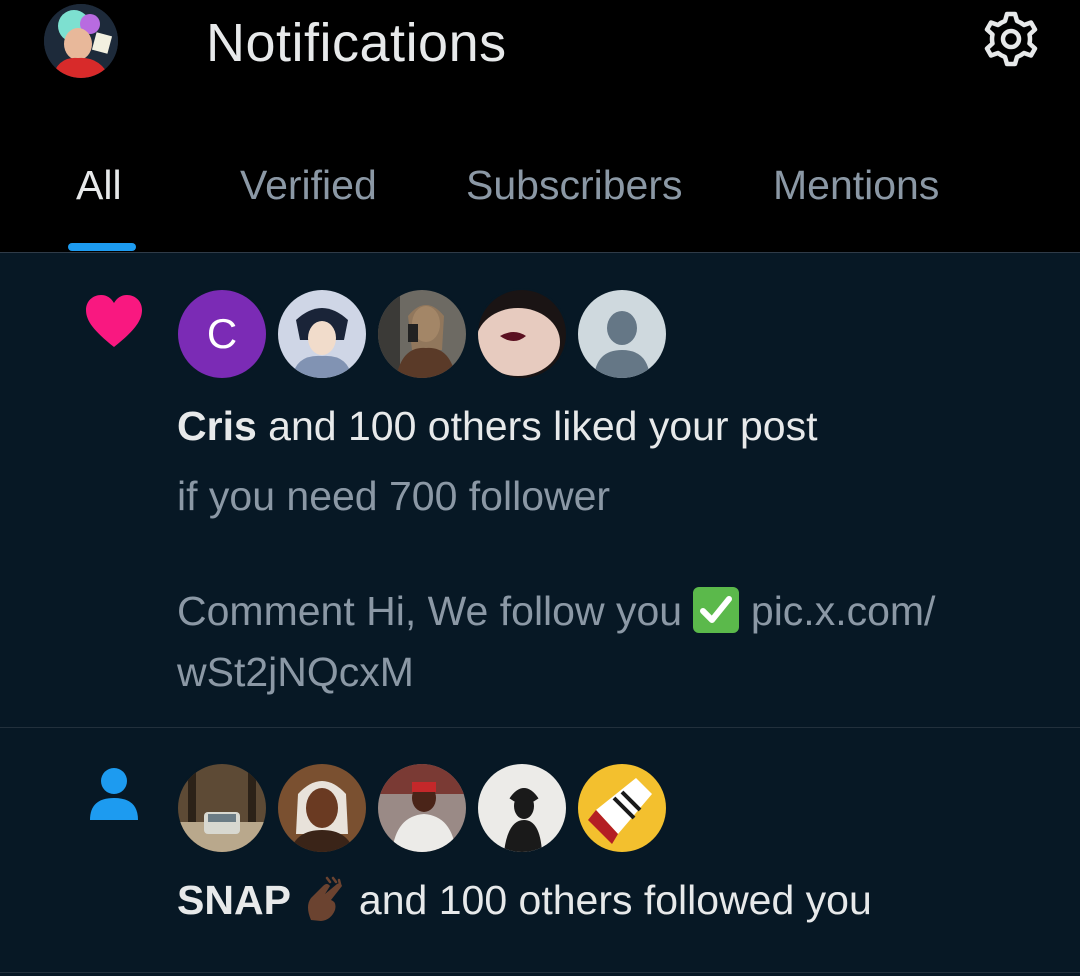 The image size is (1080, 976). I want to click on profile-avatar, so click(81, 41).